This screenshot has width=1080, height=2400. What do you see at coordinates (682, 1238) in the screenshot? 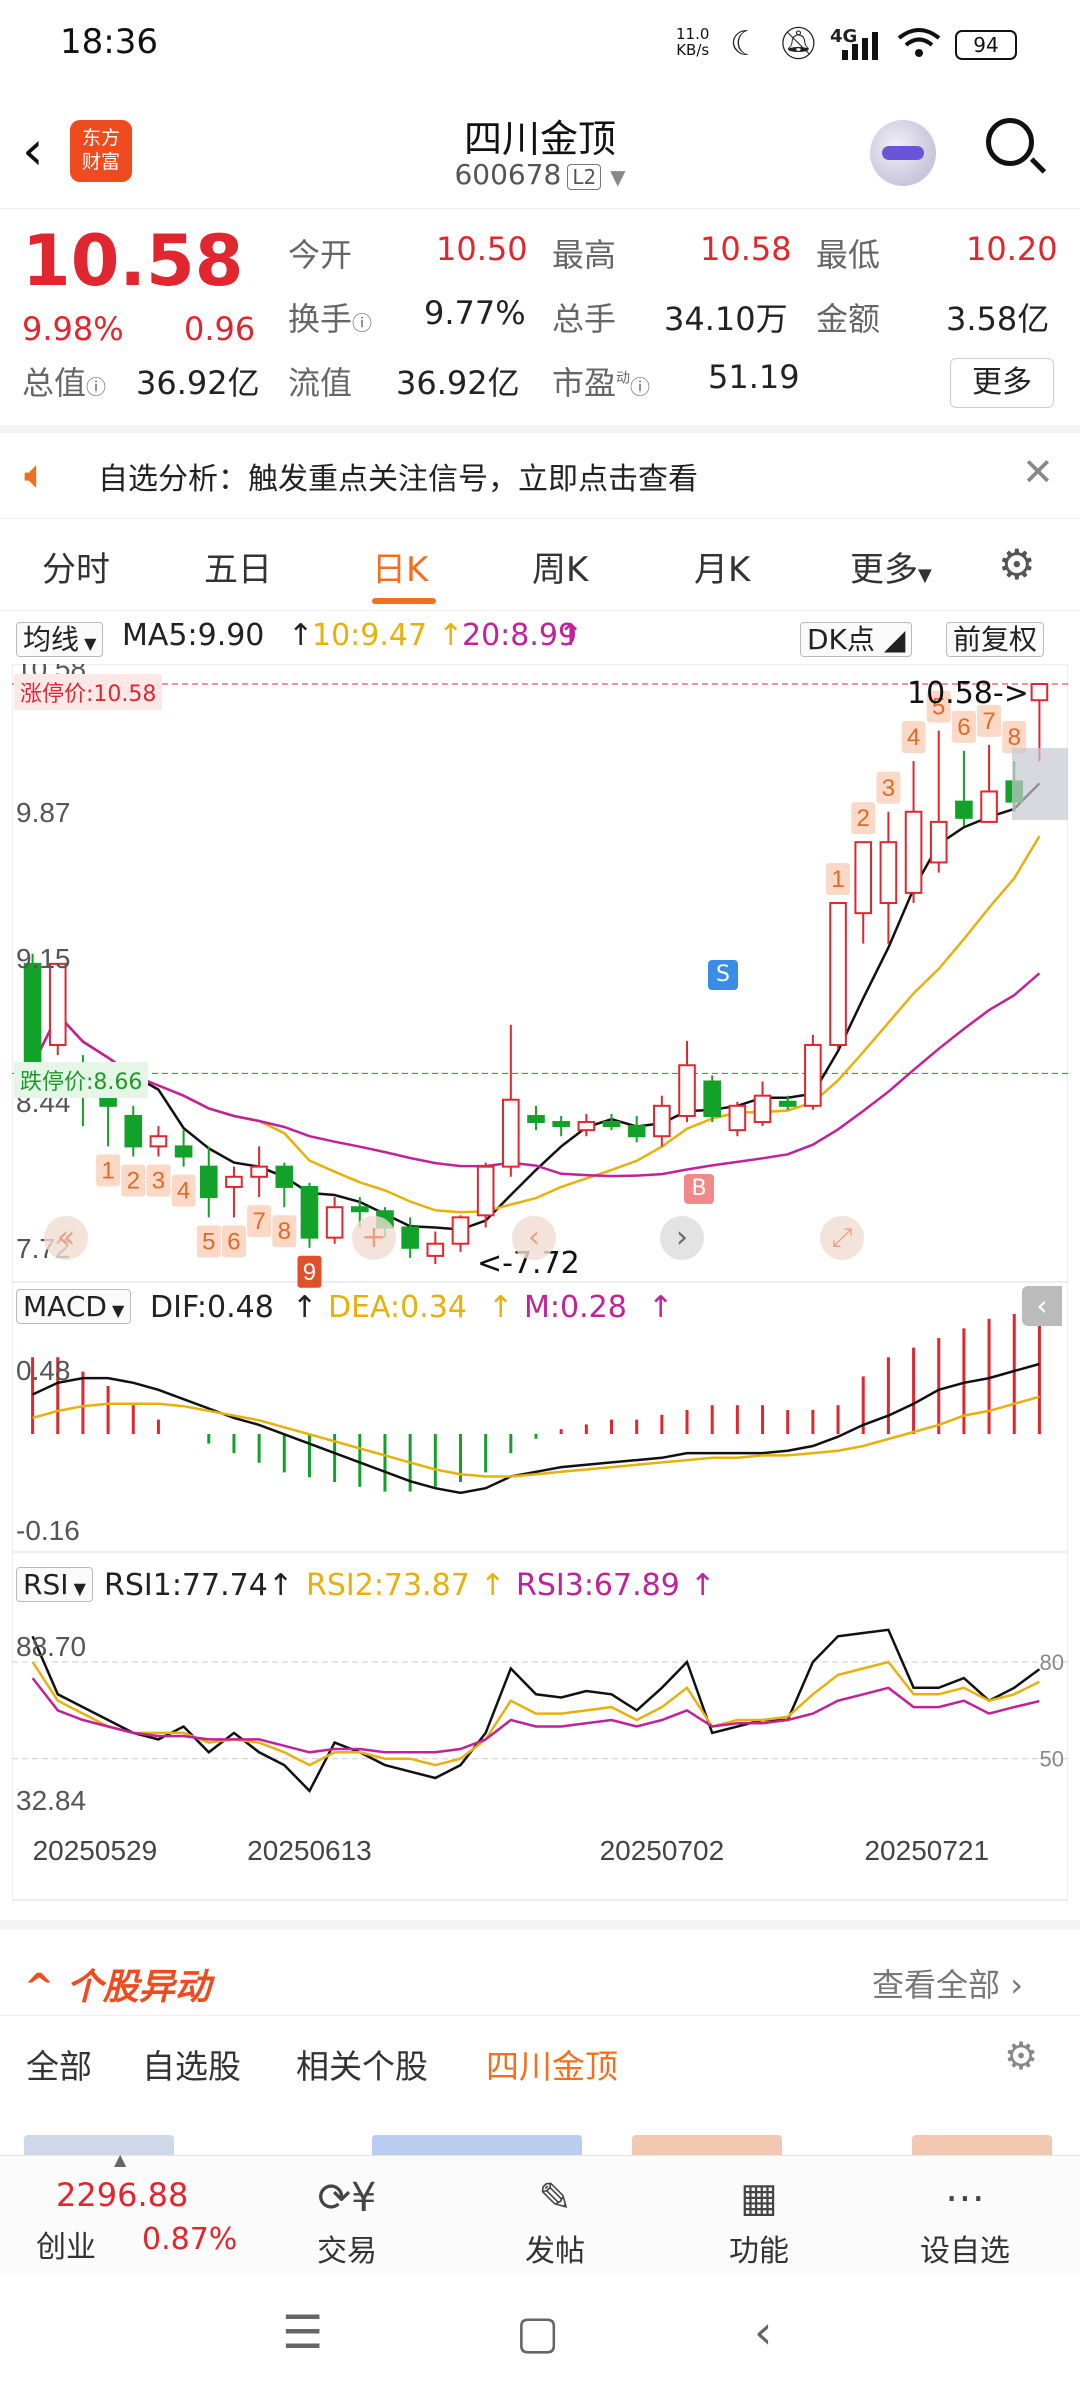
I see `scroll-right-icon: ›` at bounding box center [682, 1238].